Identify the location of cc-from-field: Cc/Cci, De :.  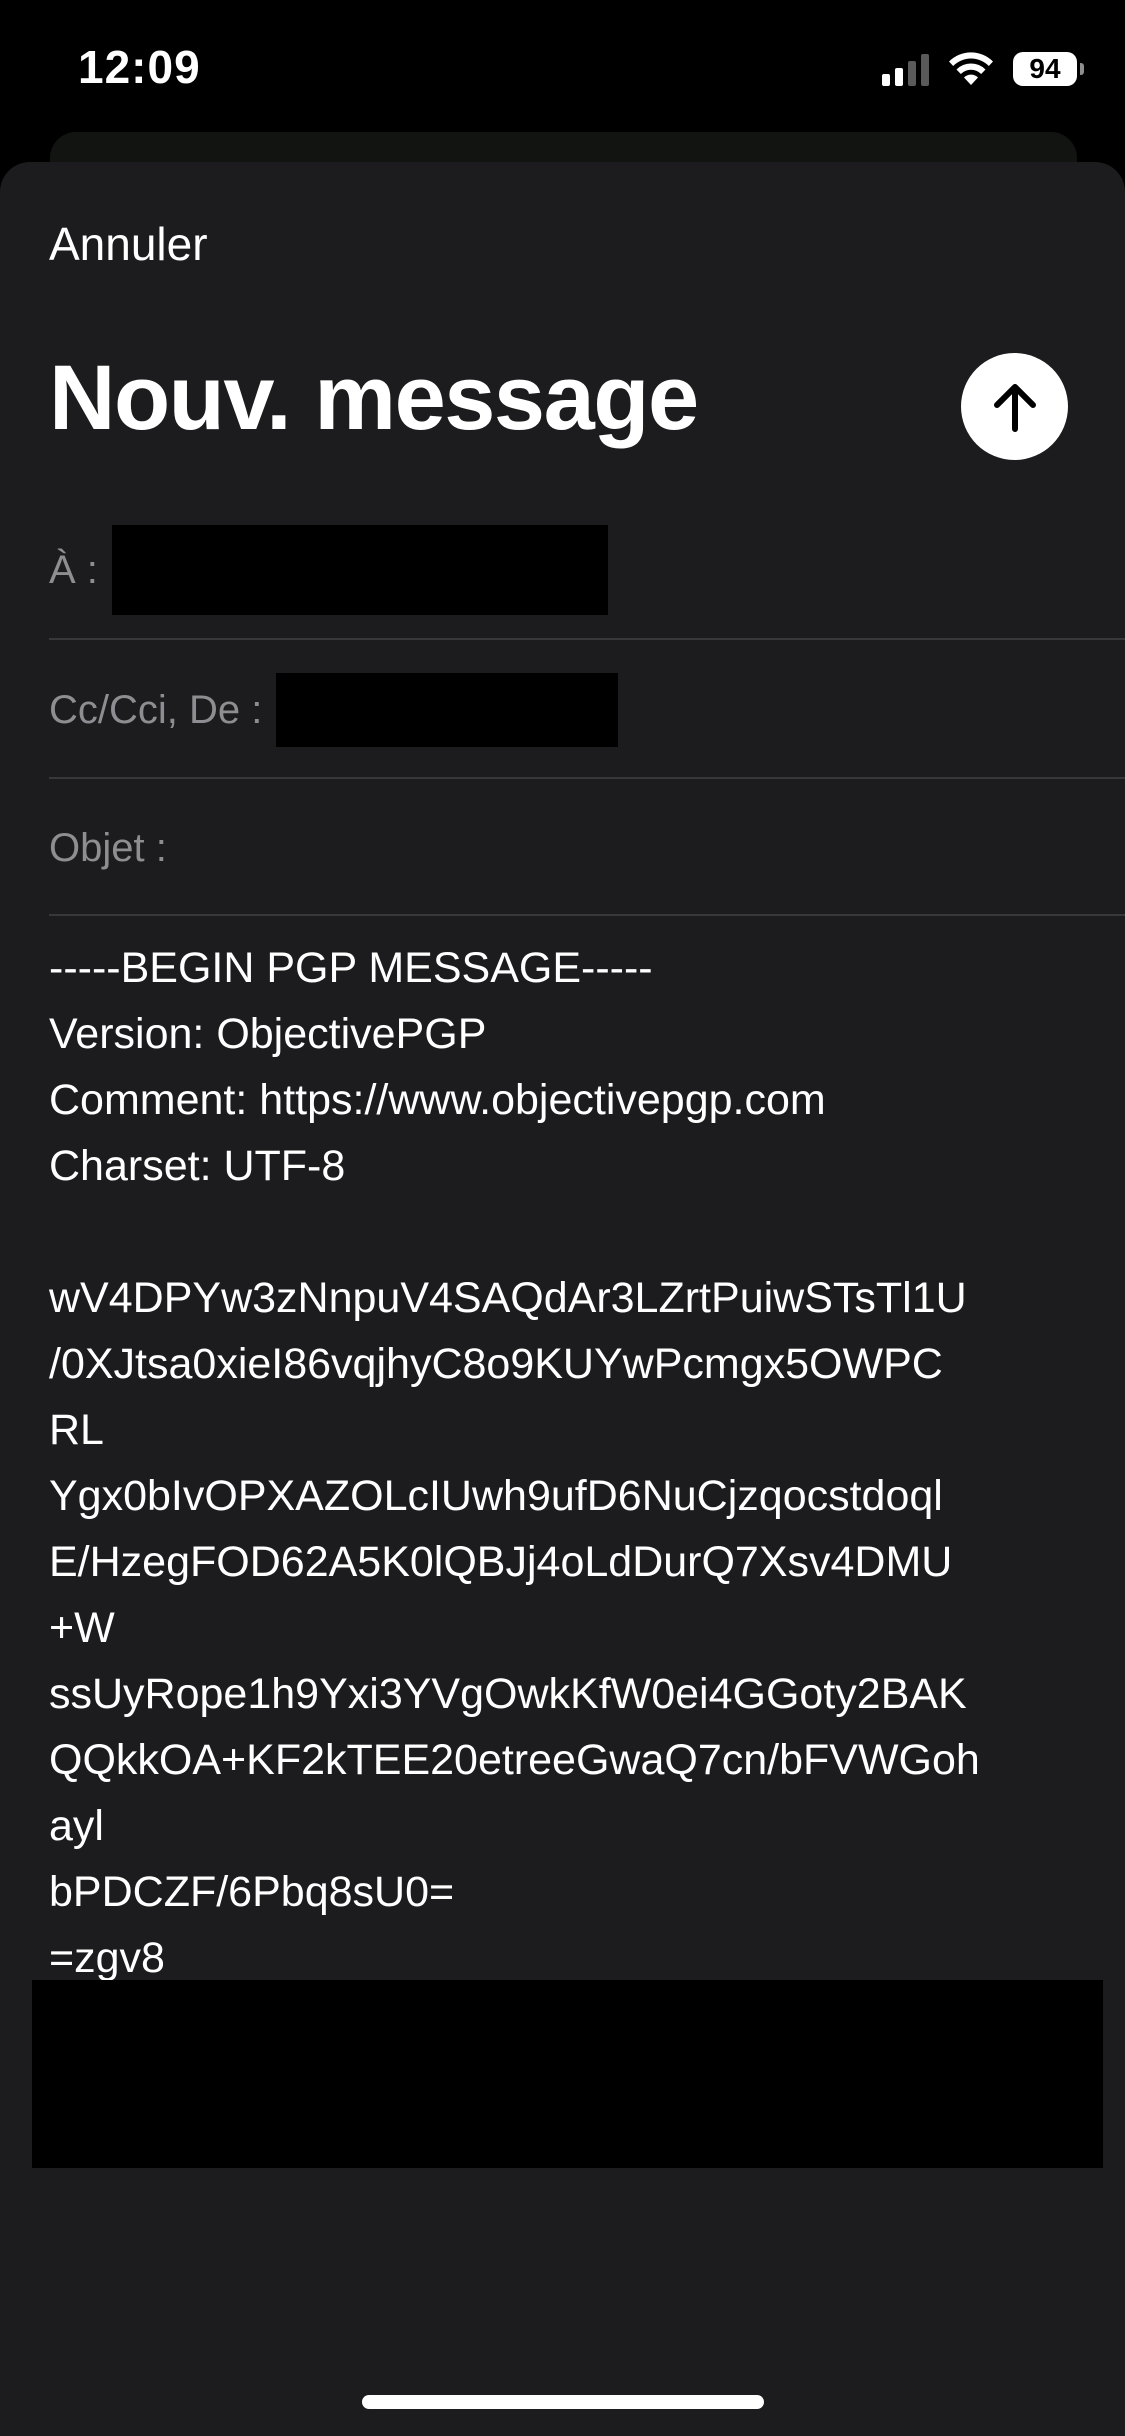
(587, 710).